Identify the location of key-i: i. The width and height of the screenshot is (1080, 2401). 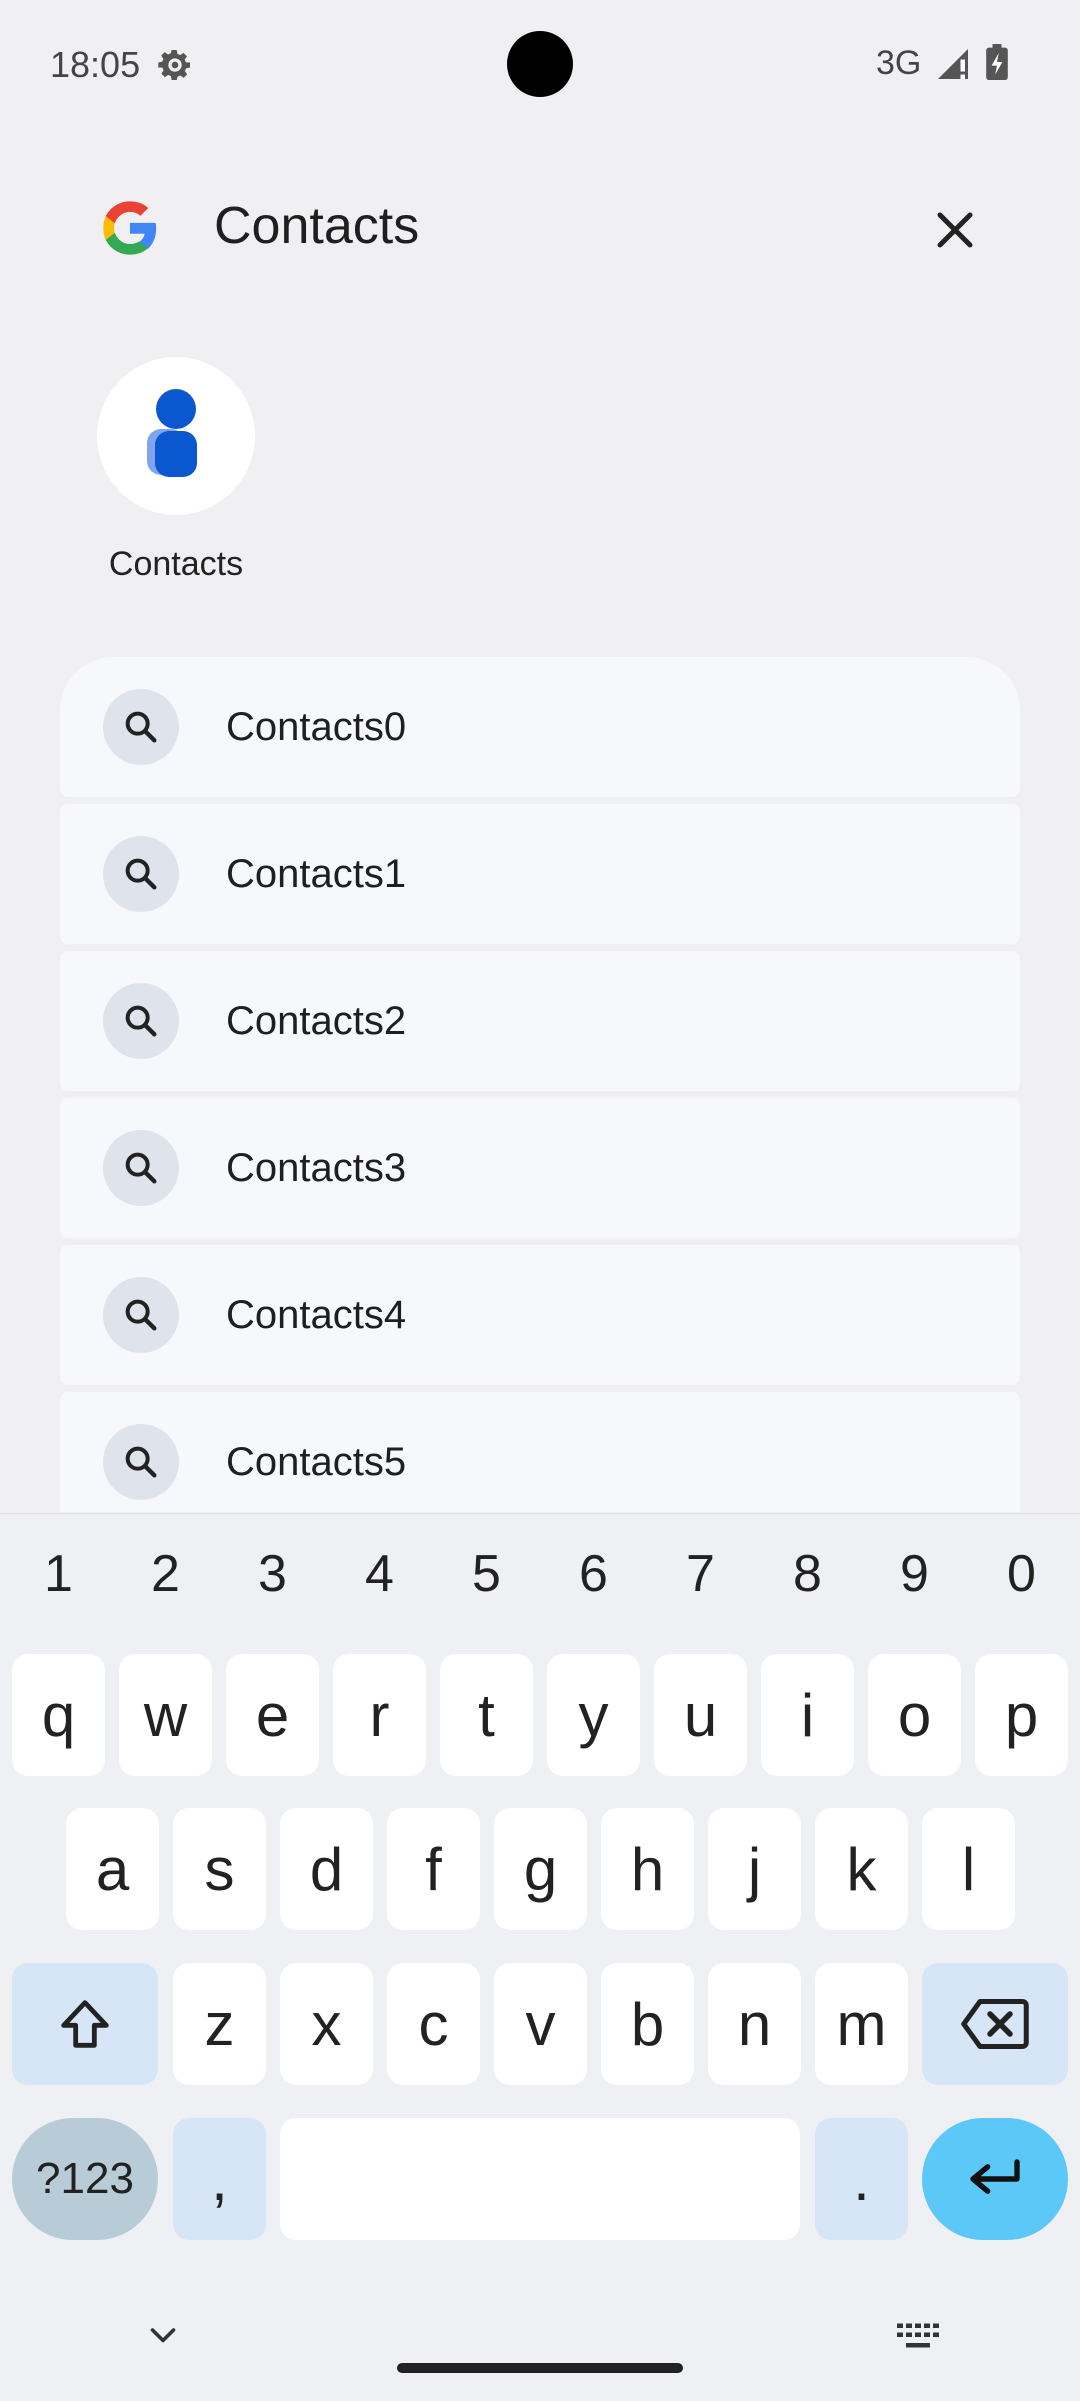
(807, 1715).